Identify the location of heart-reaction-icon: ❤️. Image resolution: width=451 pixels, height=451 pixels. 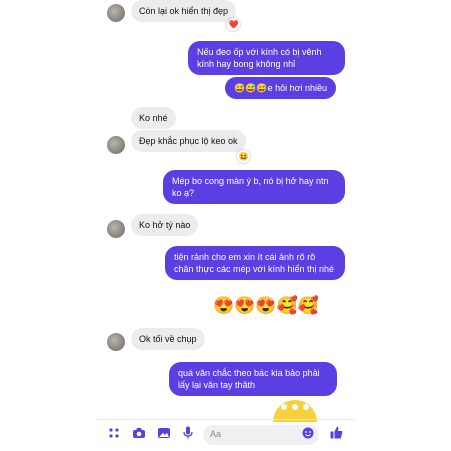
(233, 24).